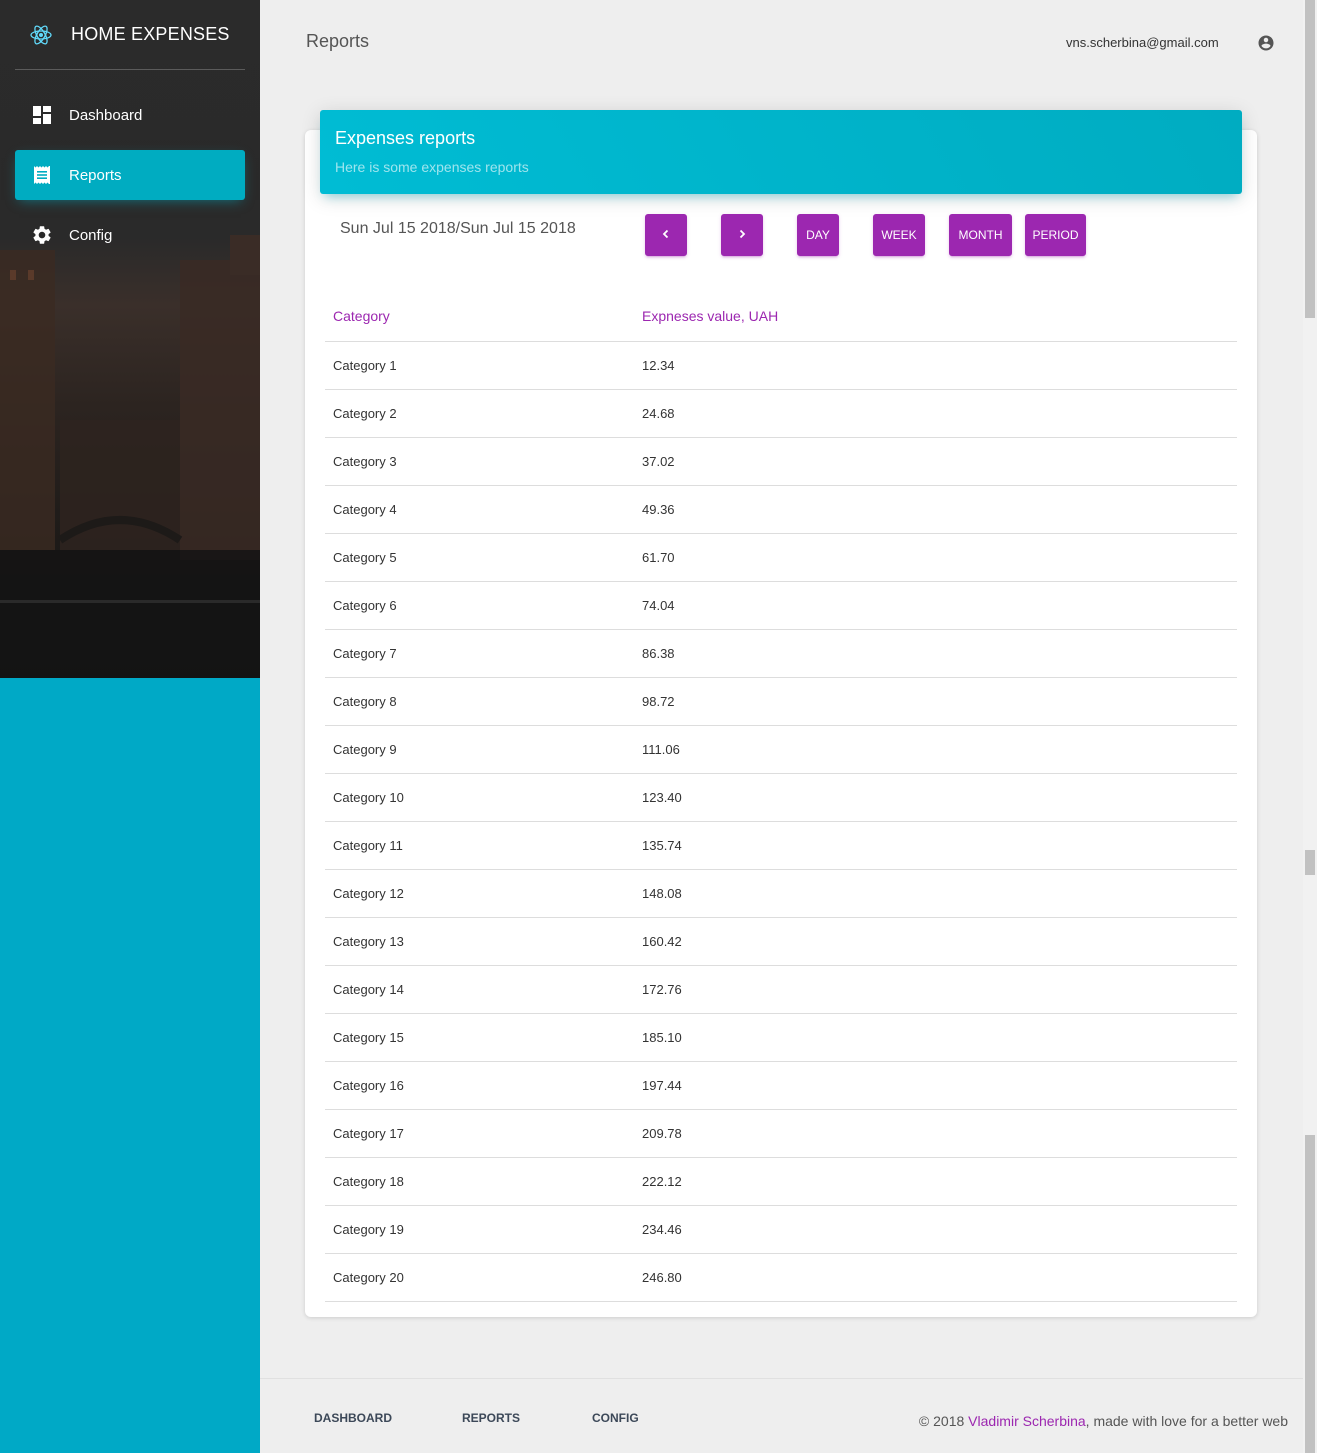  Describe the element at coordinates (368, 941) in the screenshot. I see `category-cell: Category 13` at that location.